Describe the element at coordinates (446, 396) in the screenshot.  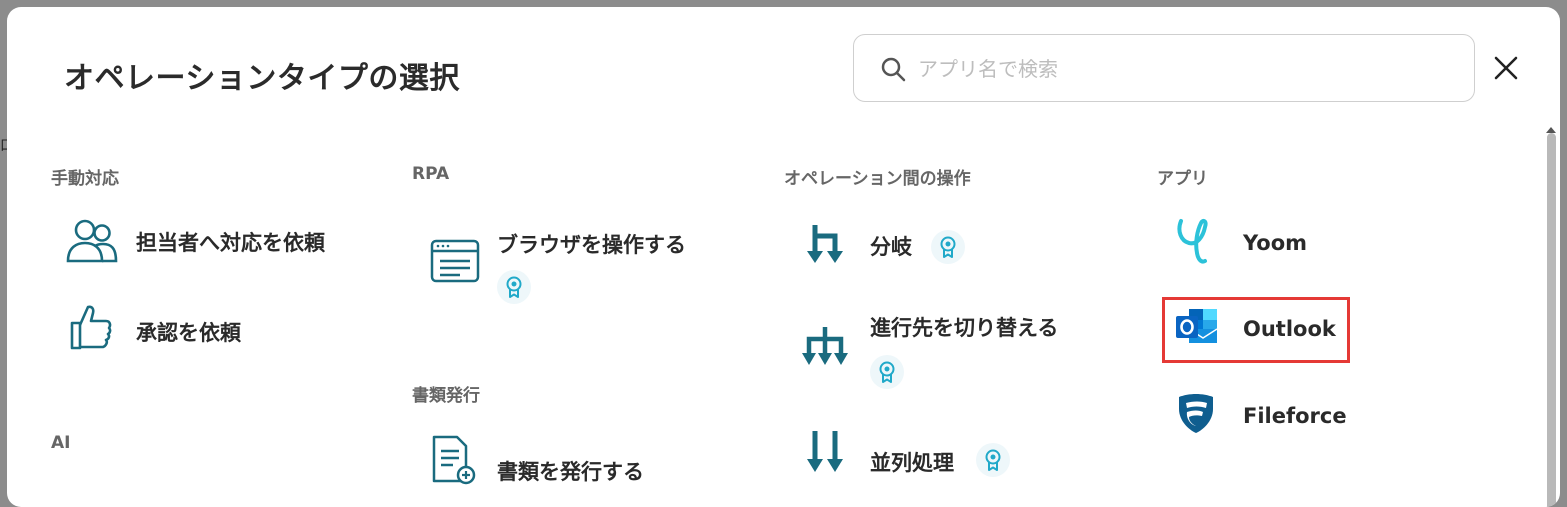
I see `section-heading-documents: 書類発行` at that location.